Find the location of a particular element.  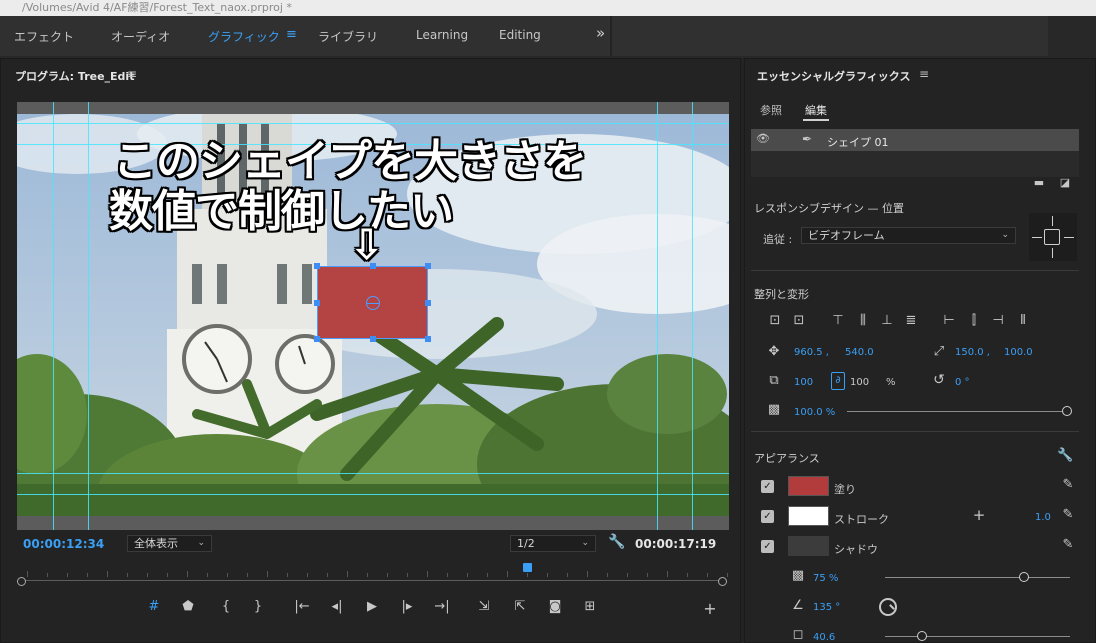

position-y: 540.0 is located at coordinates (859, 352).